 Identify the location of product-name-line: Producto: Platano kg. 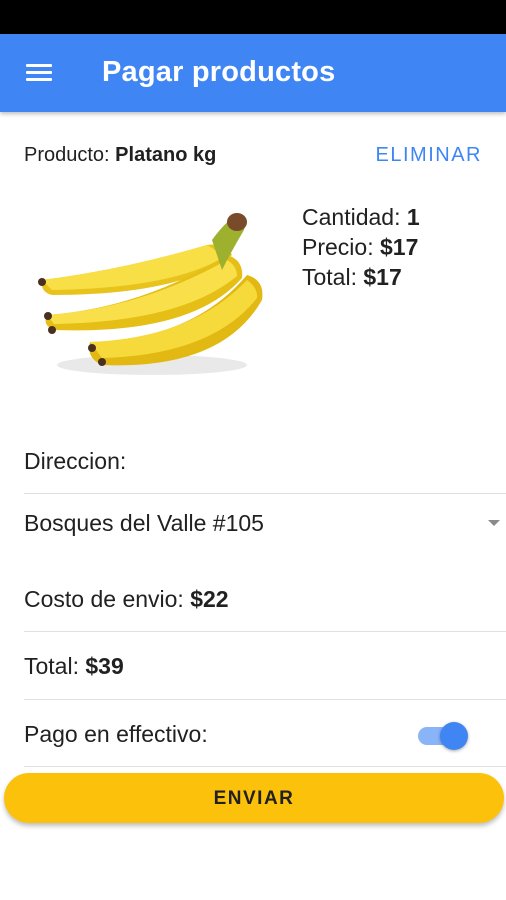
(120, 155).